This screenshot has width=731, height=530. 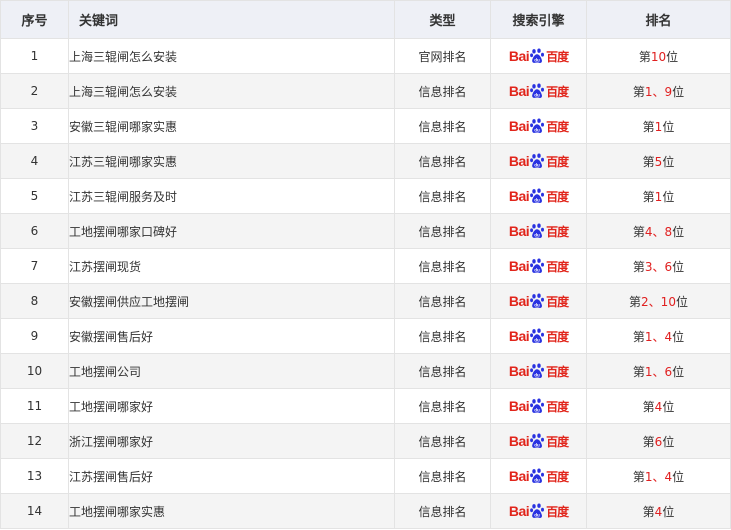 I want to click on row-rank: 第2、10位, so click(x=658, y=301).